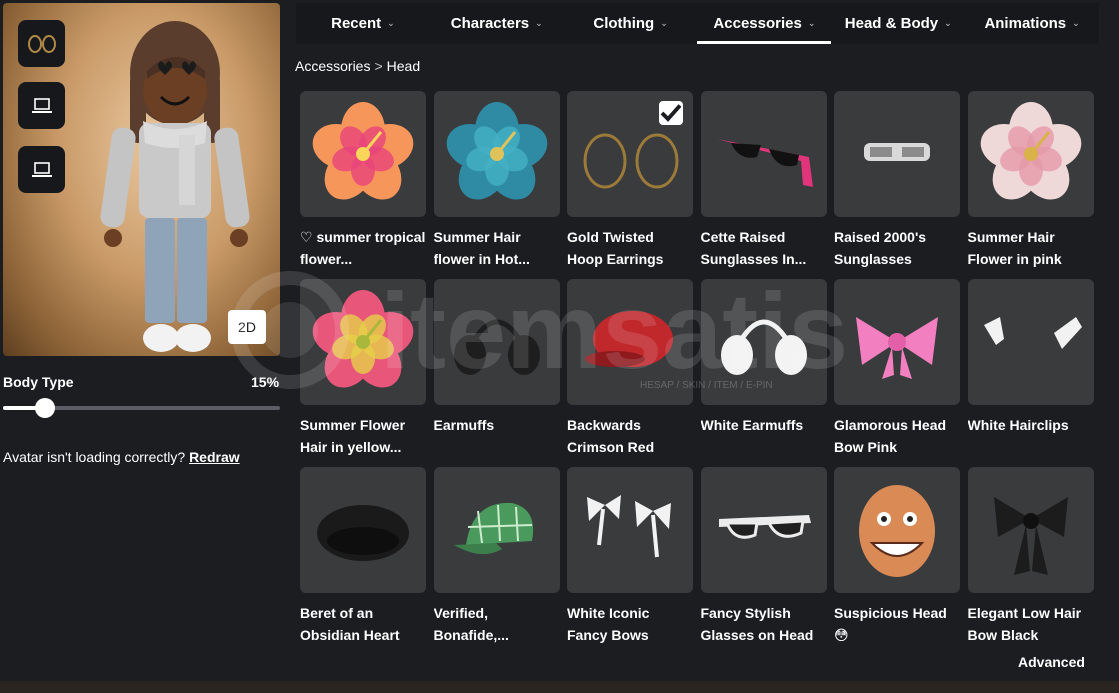 This screenshot has width=1119, height=693. I want to click on pink-white-hibiscus-icon, so click(1030, 151).